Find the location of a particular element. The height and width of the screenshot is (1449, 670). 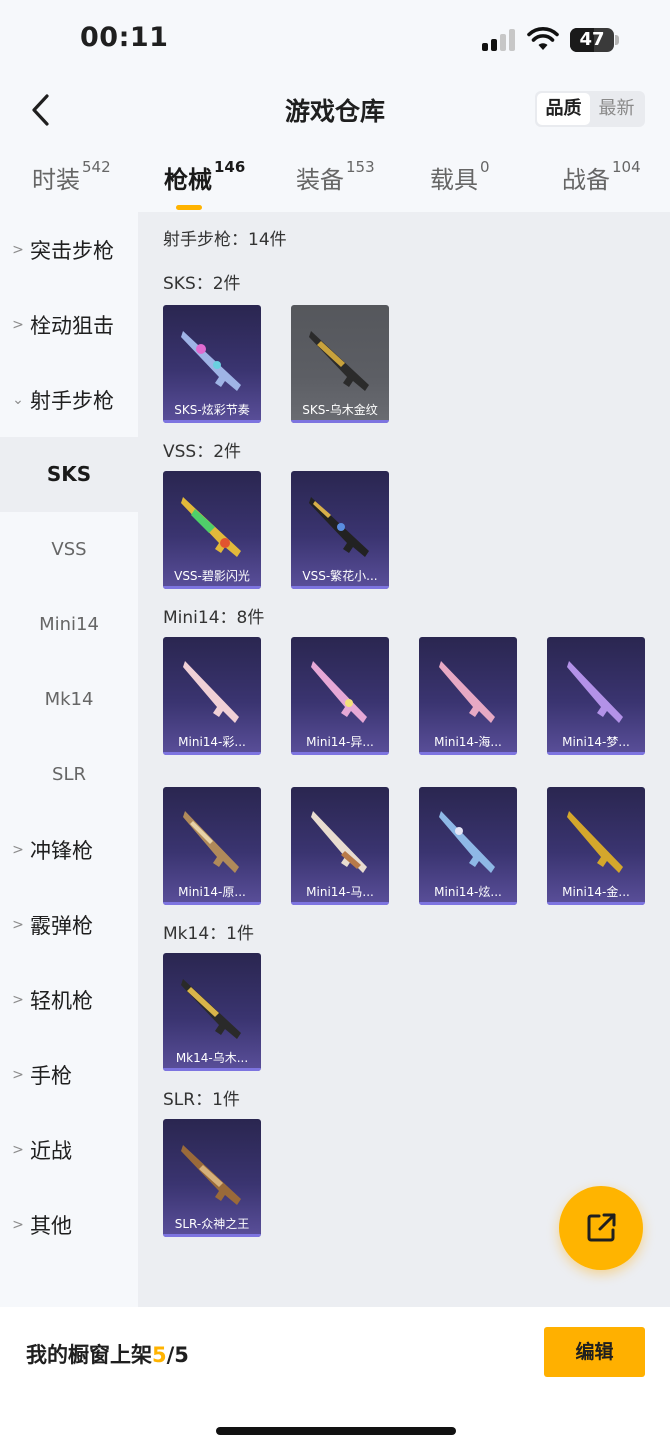

bottom-bar: 我的橱窗上架5/5 编辑 is located at coordinates (335, 1378).